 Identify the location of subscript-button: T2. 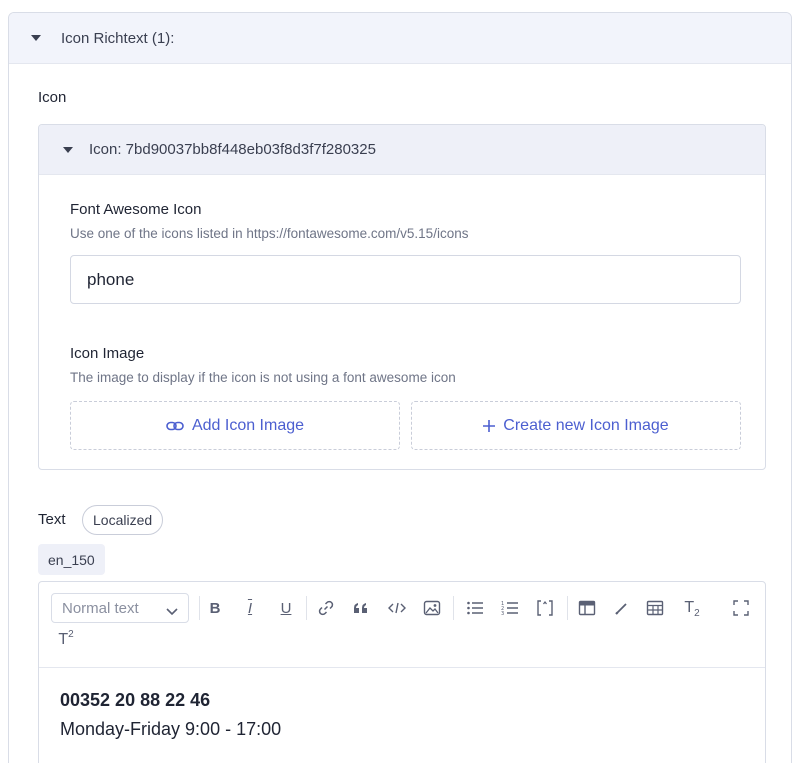
(692, 608).